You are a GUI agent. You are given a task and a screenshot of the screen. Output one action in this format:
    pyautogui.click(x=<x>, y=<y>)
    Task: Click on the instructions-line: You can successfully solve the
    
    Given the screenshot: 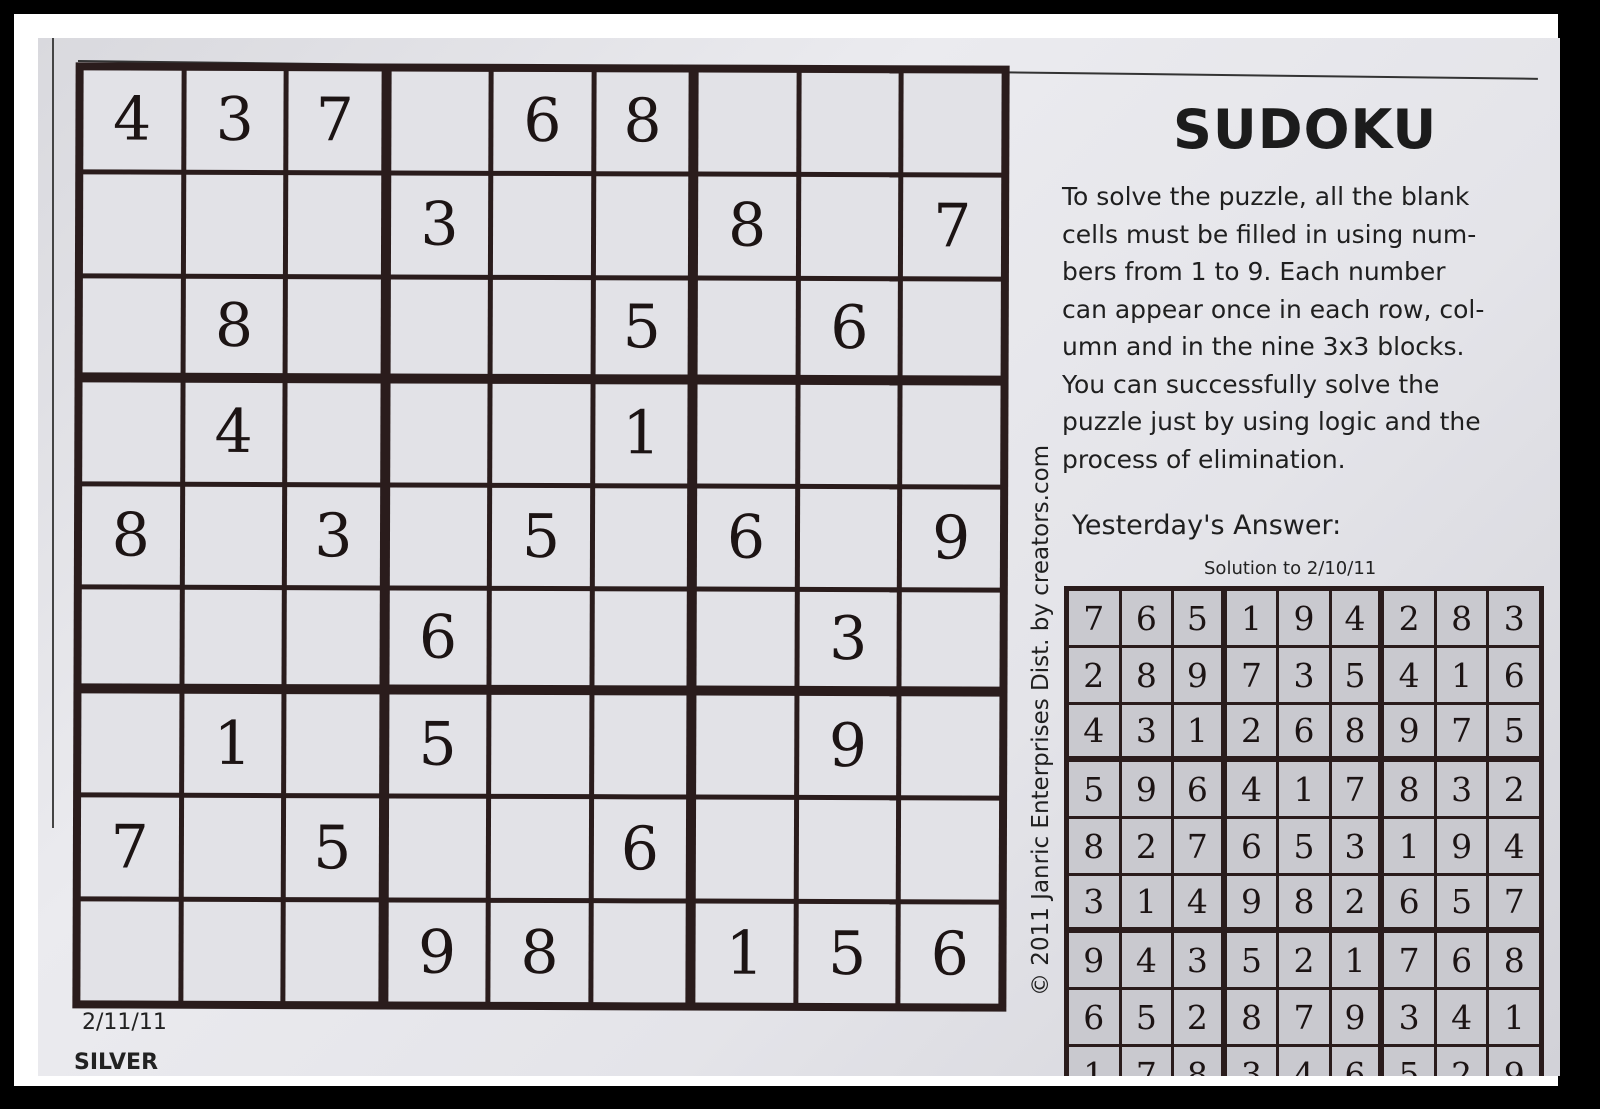 What is the action you would take?
    pyautogui.click(x=1251, y=384)
    